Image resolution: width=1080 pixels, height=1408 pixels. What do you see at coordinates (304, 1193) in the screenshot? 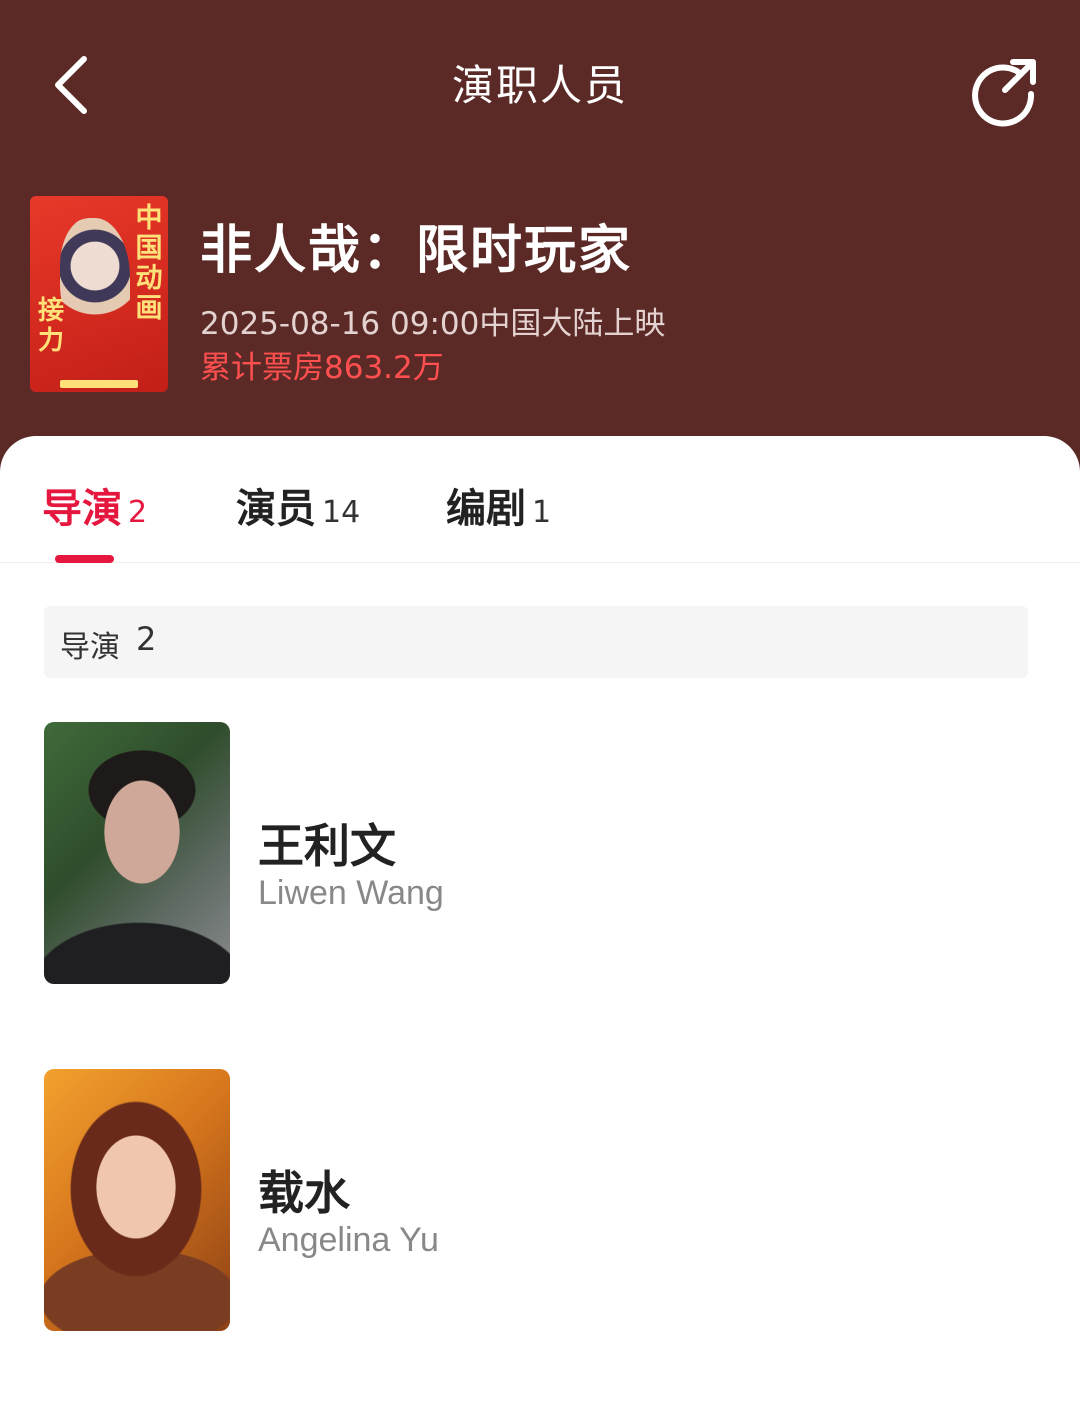
I see `person-name: 载水` at bounding box center [304, 1193].